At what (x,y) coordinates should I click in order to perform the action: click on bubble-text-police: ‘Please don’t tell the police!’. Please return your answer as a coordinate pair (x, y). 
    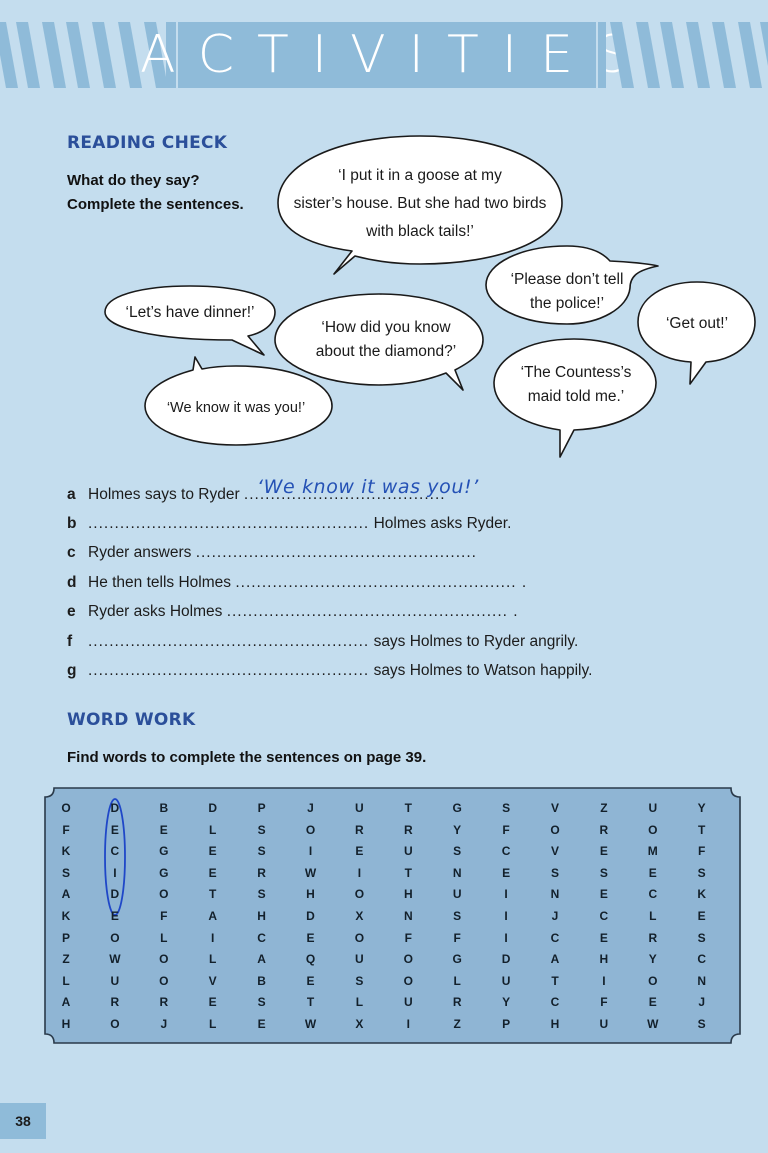
    Looking at the image, I should click on (567, 292).